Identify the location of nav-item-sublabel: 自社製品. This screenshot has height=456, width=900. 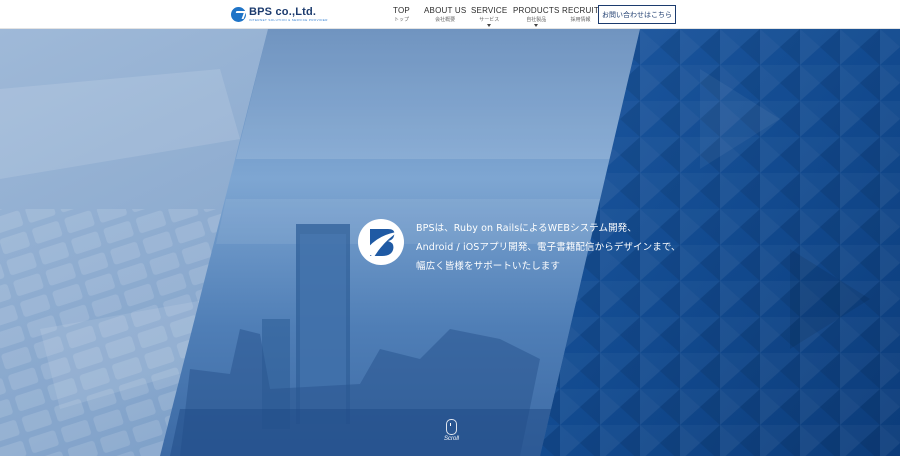
(536, 20).